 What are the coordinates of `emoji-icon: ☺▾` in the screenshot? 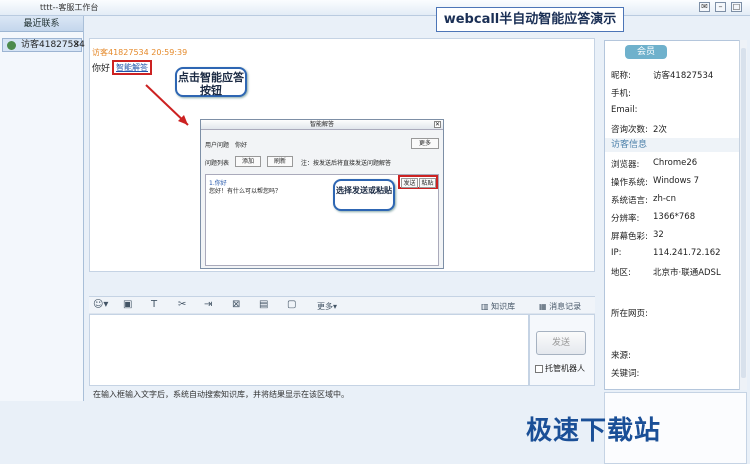 It's located at (100, 304).